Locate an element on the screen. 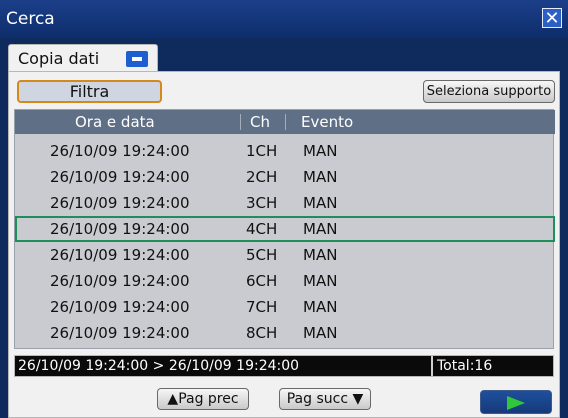 This screenshot has width=568, height=418. column-header-event: Evento is located at coordinates (327, 122).